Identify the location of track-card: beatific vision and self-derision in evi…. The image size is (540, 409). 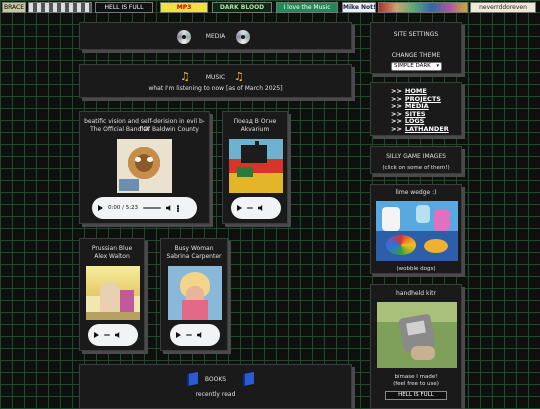
(144, 167).